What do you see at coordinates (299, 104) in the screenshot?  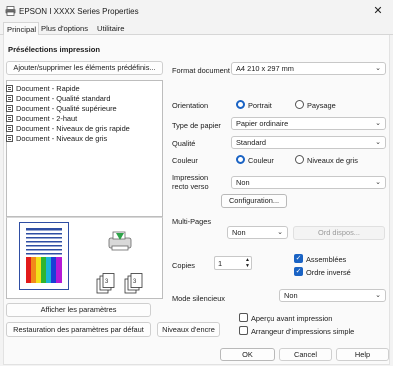 I see `orientation-landscape-radio` at bounding box center [299, 104].